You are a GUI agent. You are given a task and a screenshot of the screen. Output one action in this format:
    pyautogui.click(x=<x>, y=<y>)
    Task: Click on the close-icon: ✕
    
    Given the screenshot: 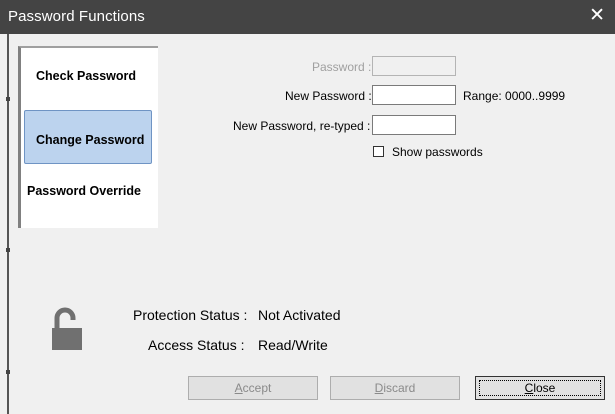 What is the action you would take?
    pyautogui.click(x=597, y=16)
    